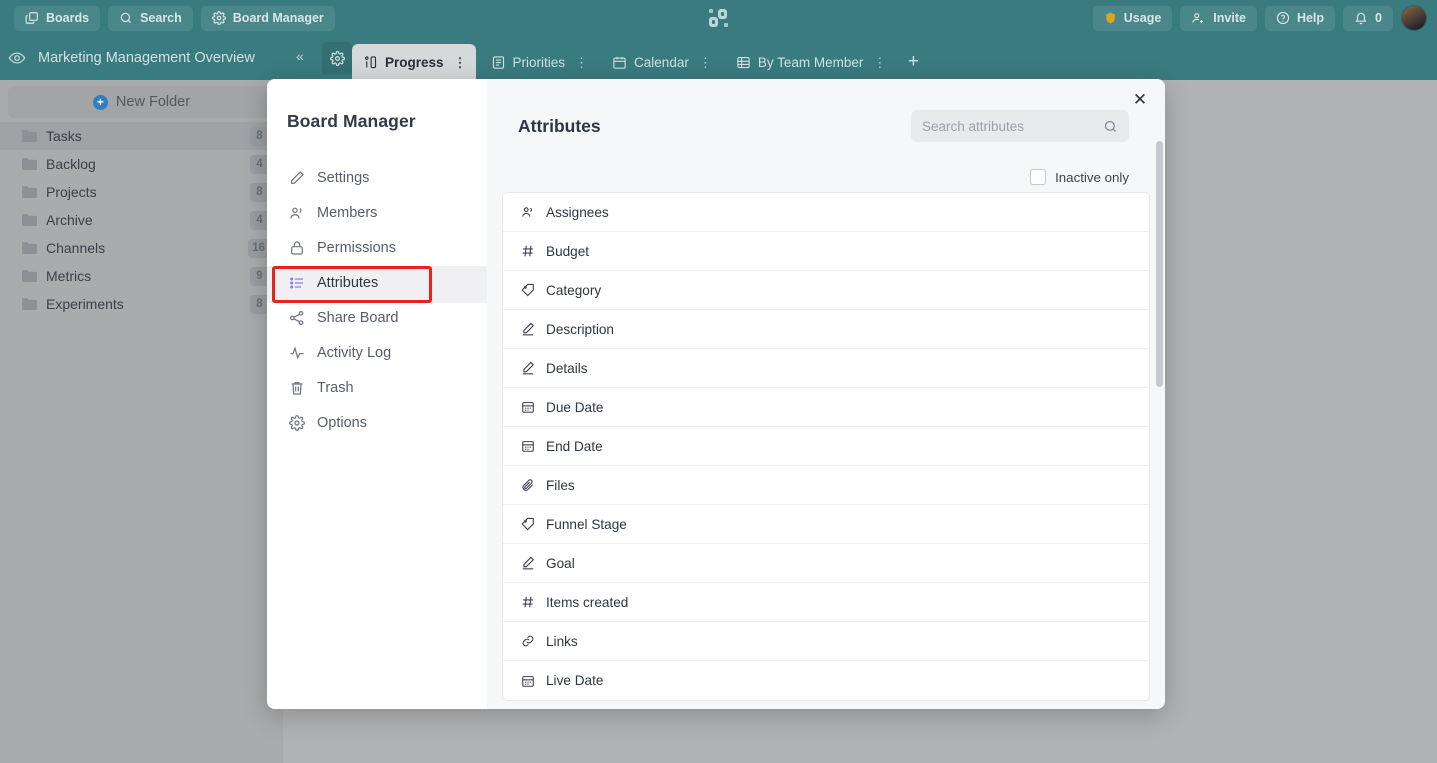  What do you see at coordinates (1198, 18) in the screenshot?
I see `user-plus-icon` at bounding box center [1198, 18].